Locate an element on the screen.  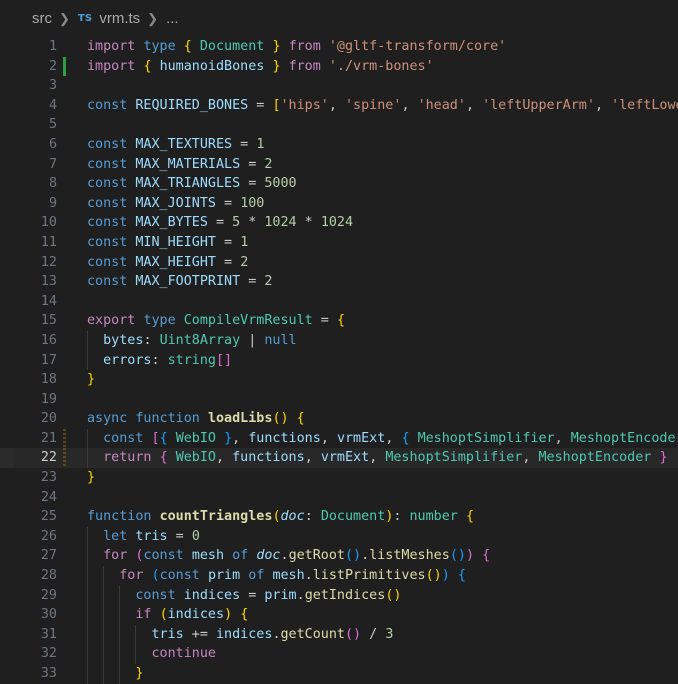
code-line: 30 if (indices) { is located at coordinates (339, 615).